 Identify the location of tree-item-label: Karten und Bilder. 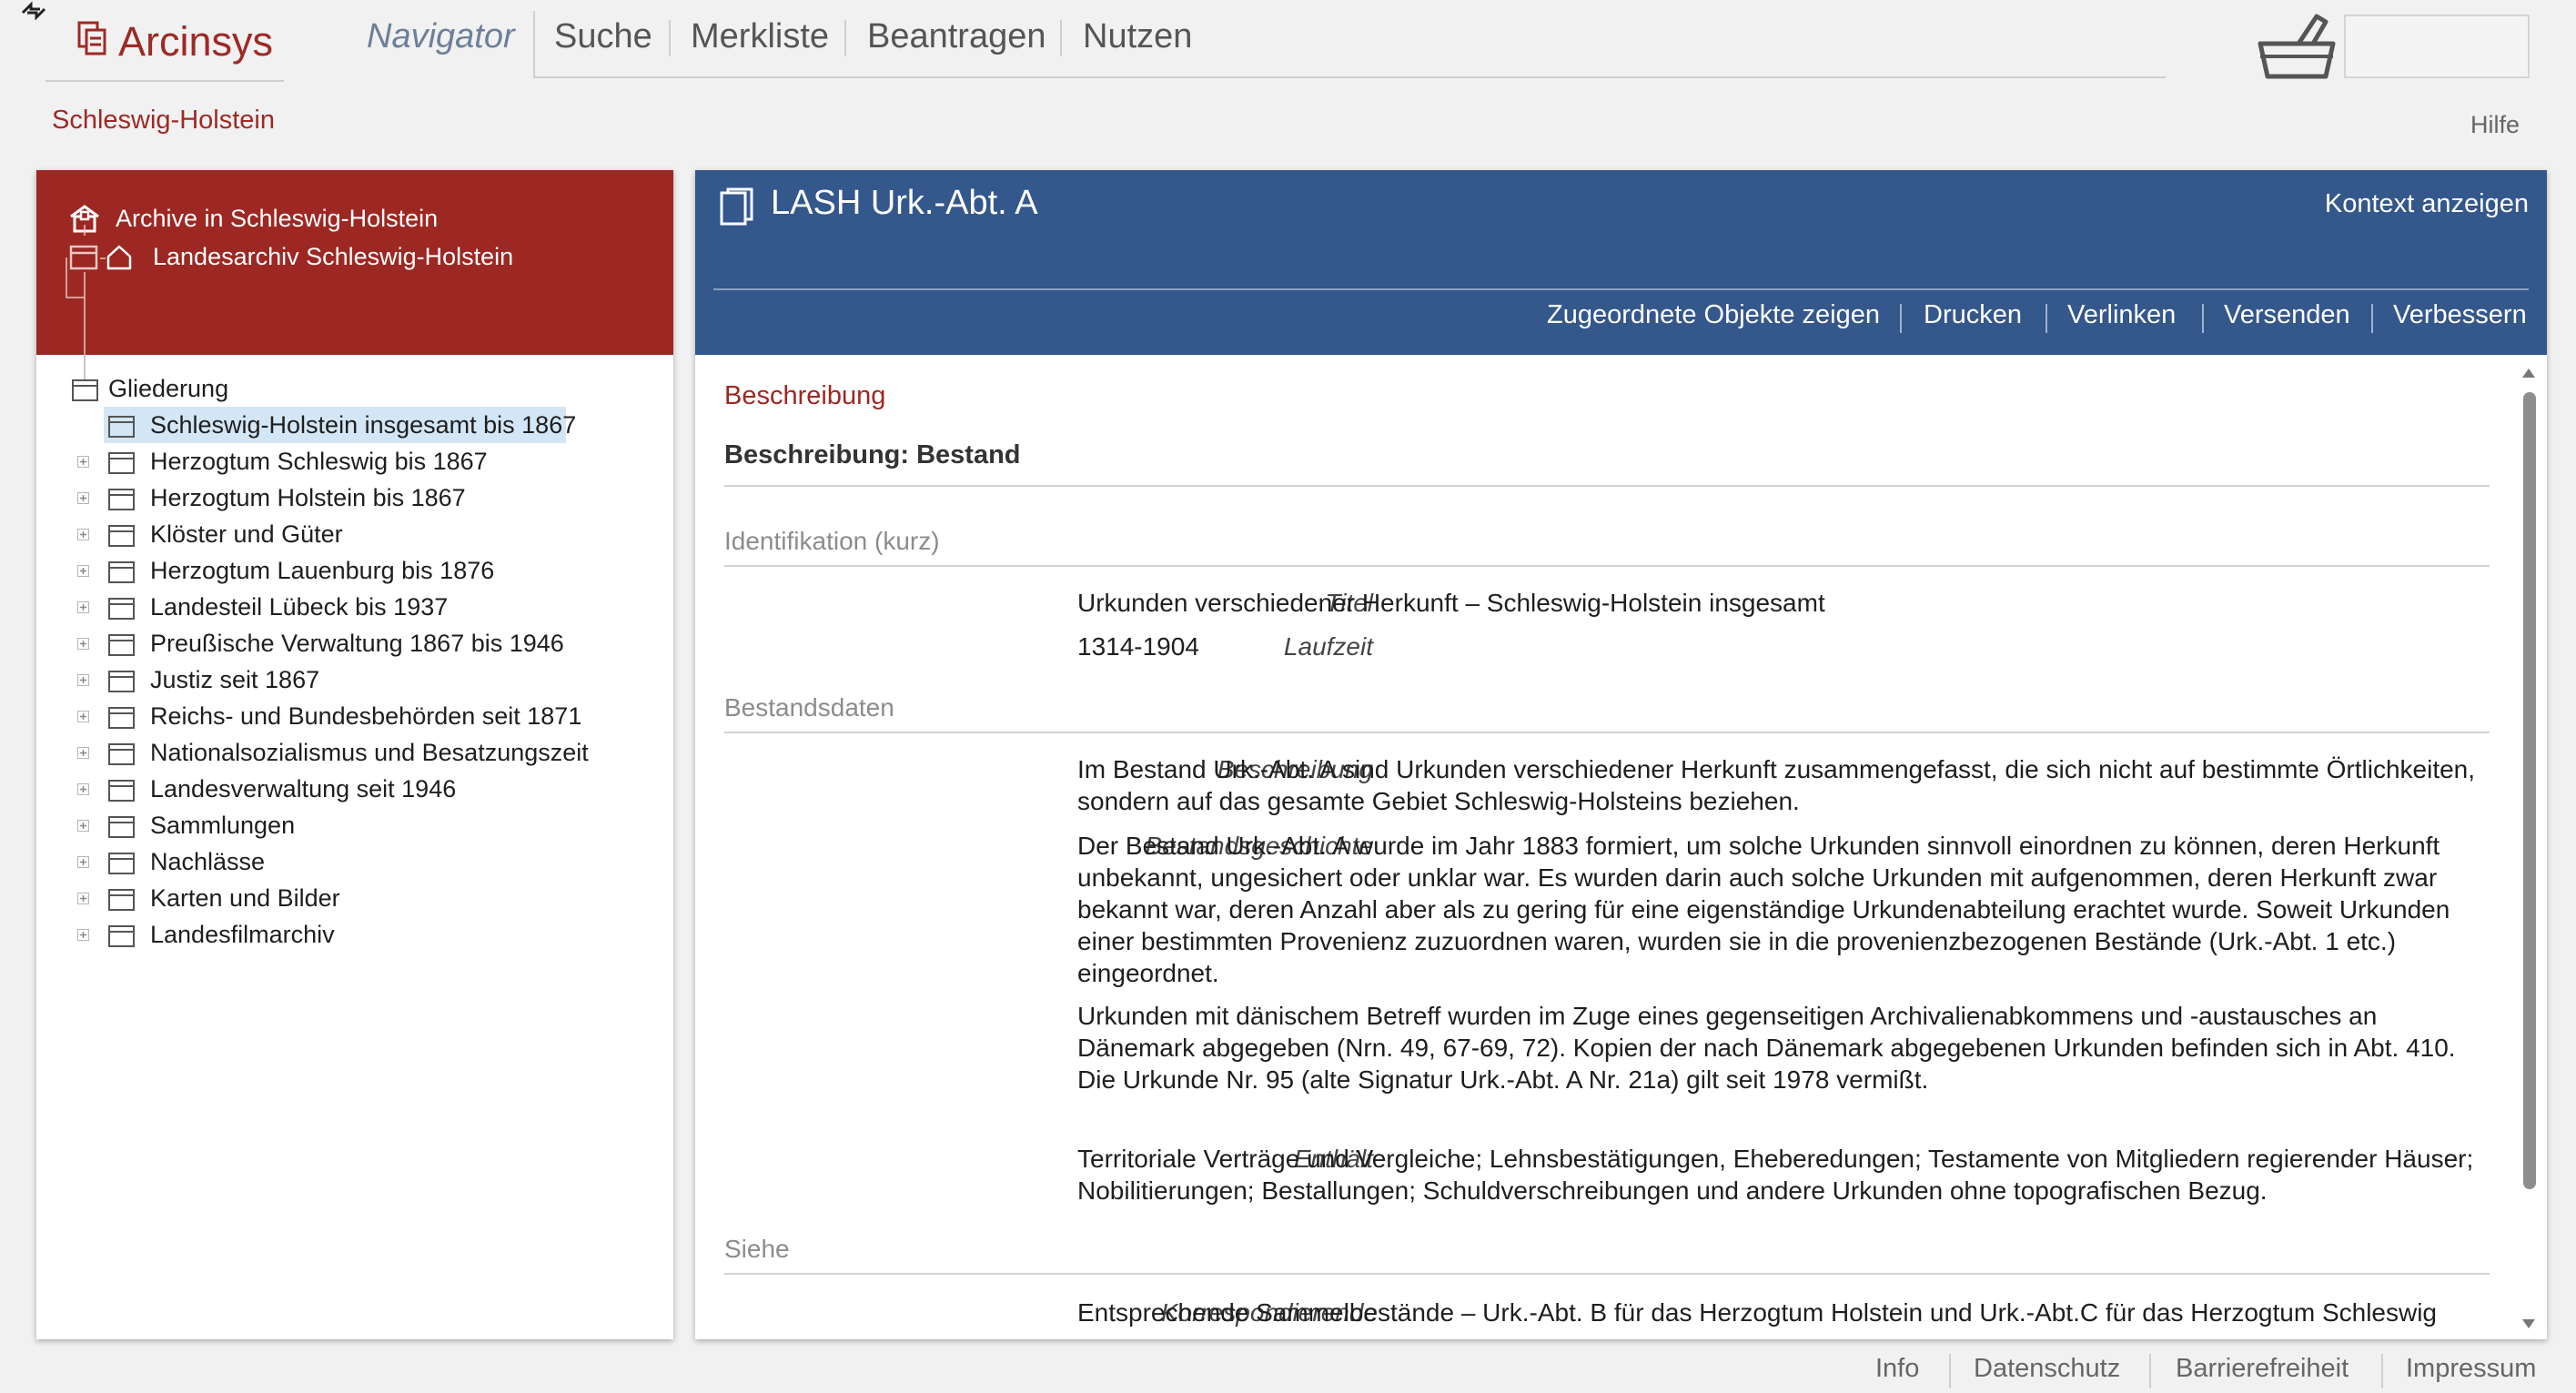
(245, 898).